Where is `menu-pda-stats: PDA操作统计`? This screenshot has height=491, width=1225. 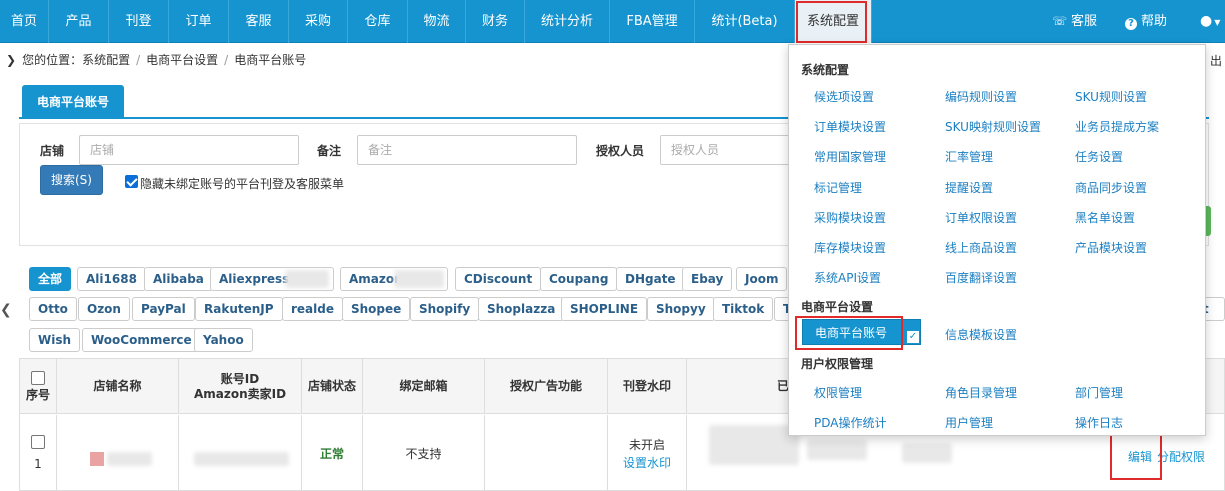
menu-pda-stats: PDA操作统计 is located at coordinates (850, 422).